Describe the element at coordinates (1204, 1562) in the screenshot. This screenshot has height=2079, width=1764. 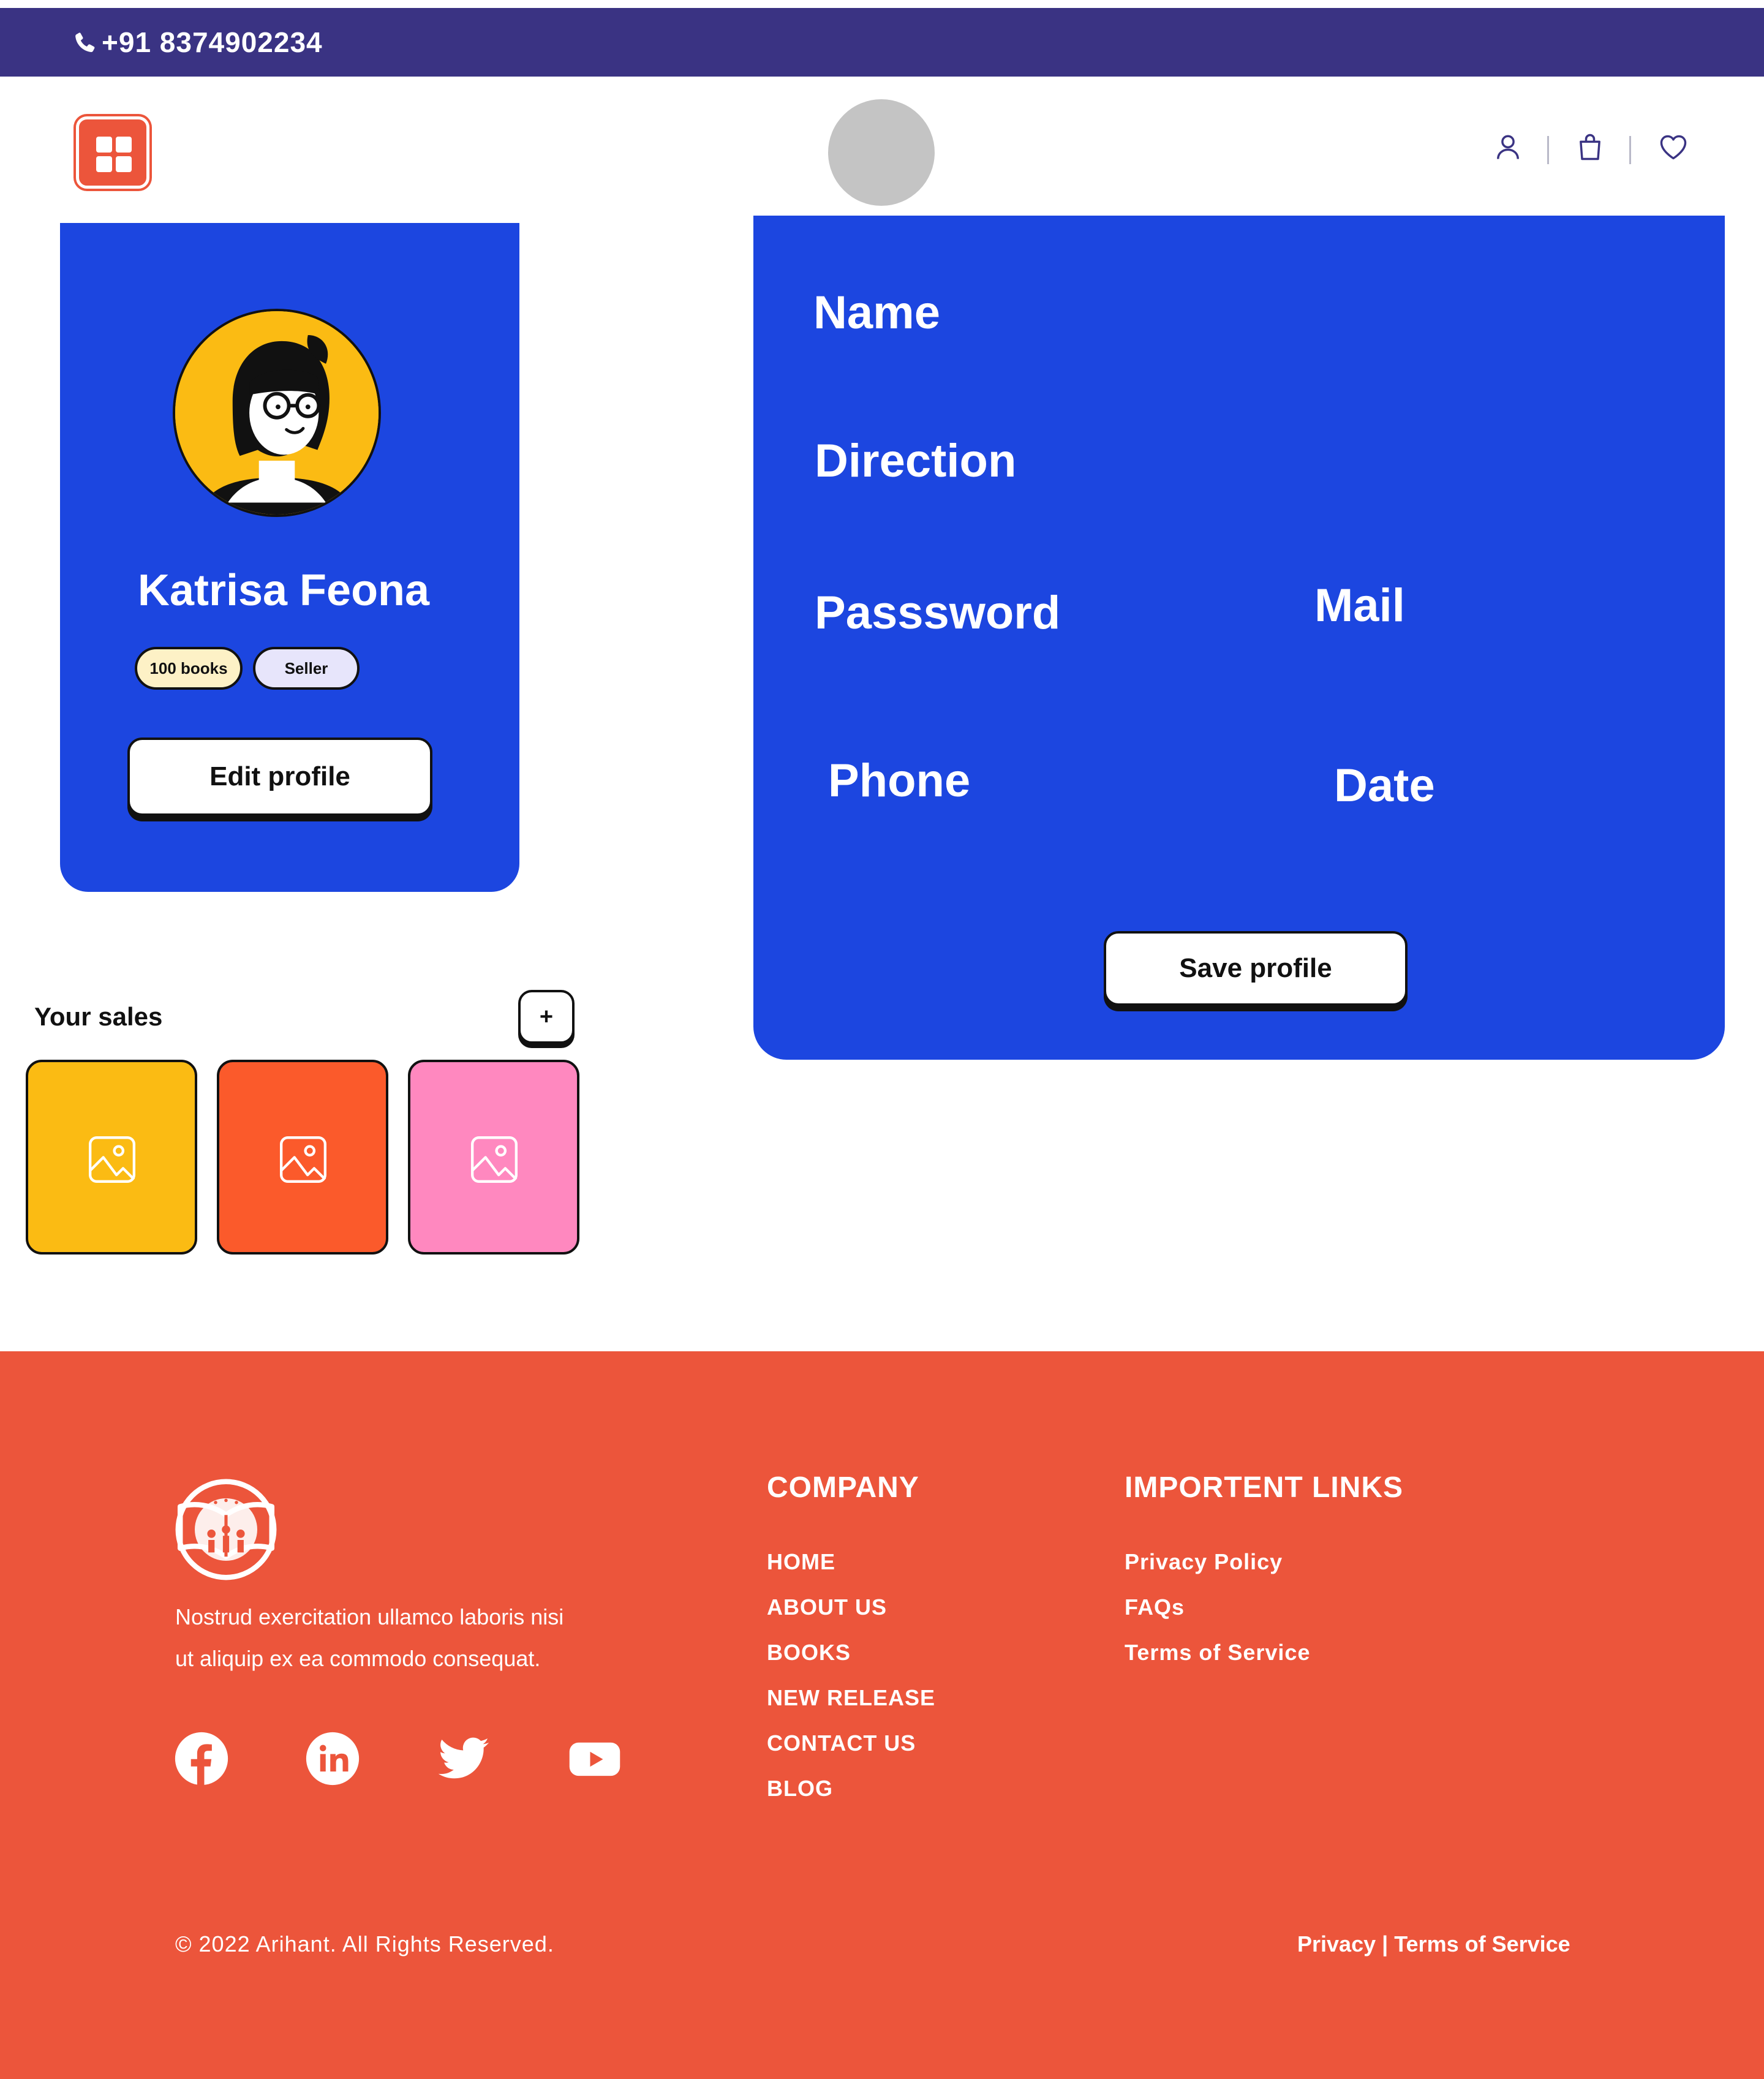
I see `footer-link-privacy-policy: Privacy Policy` at that location.